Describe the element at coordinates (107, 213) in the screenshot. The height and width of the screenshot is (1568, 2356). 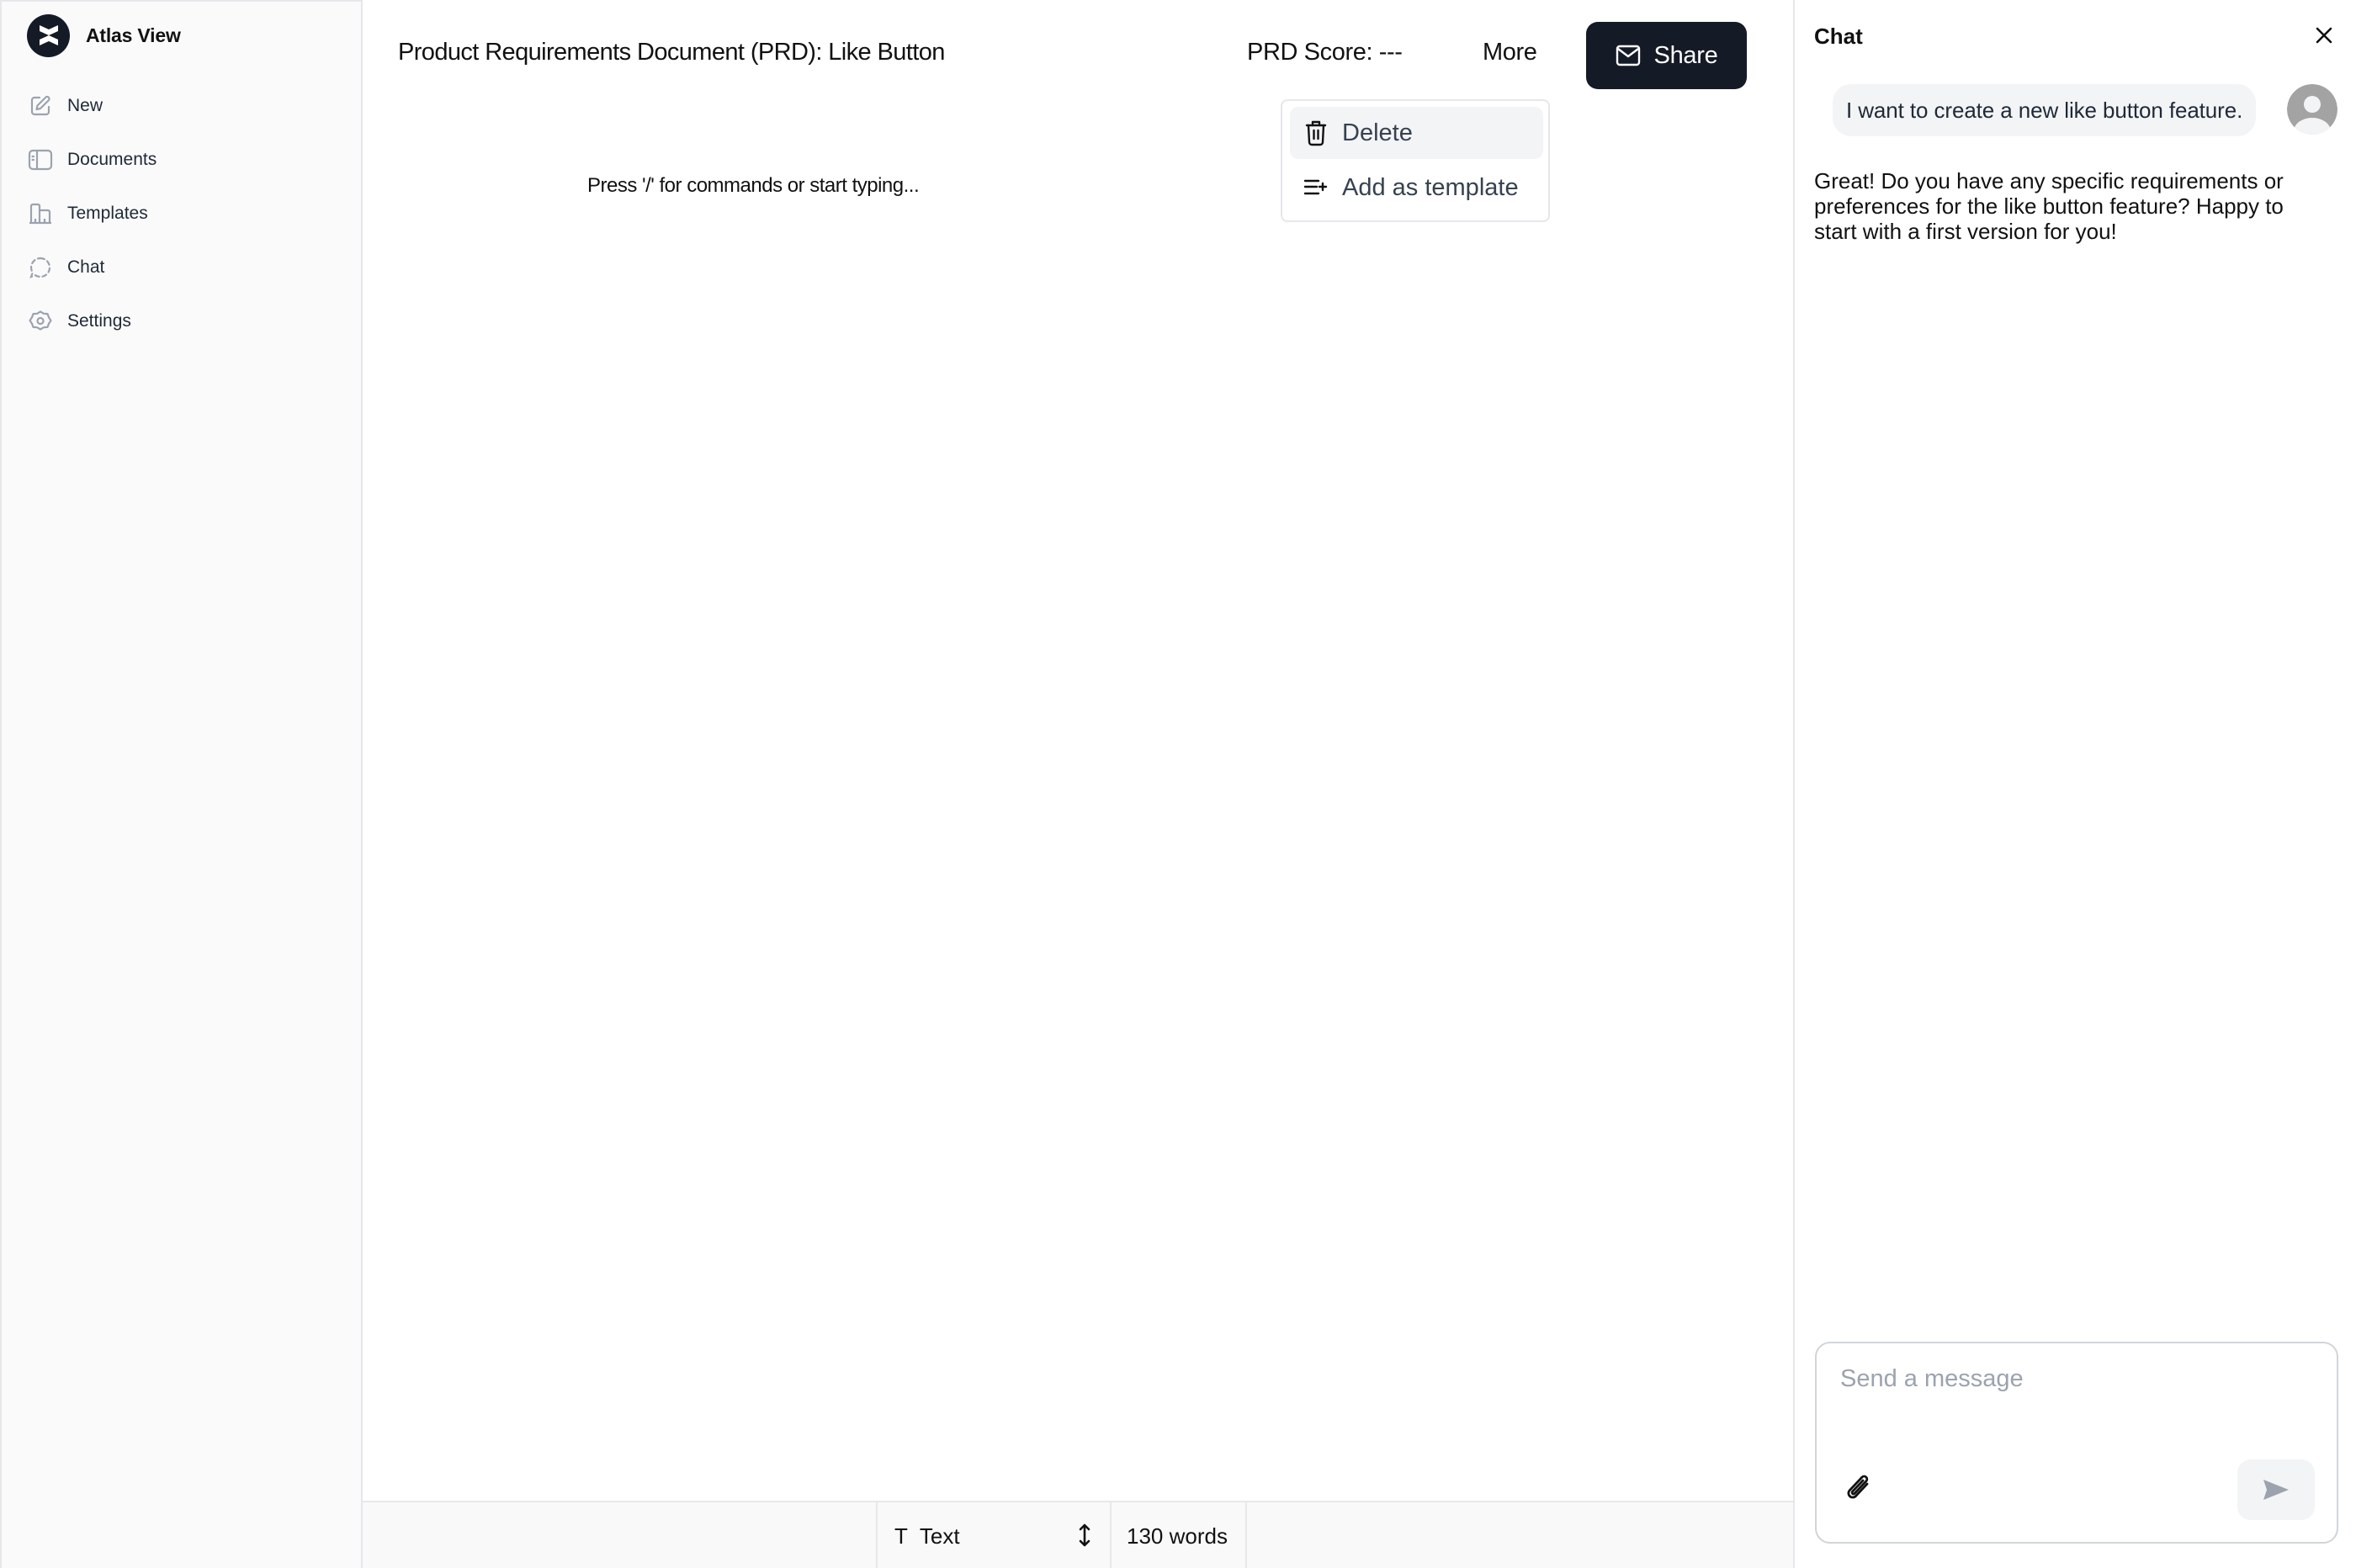
I see `sidebar-item-label: Templates` at that location.